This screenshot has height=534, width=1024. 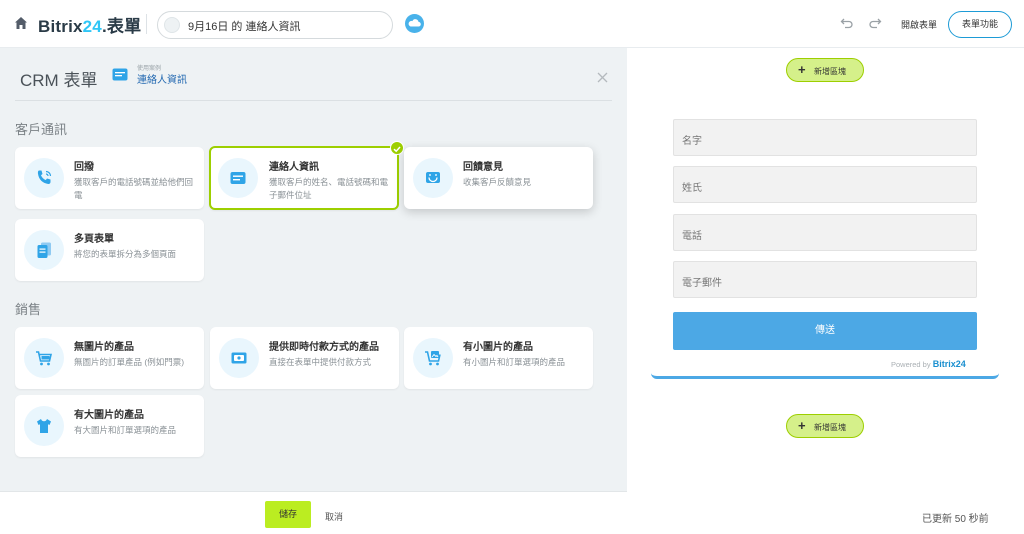 What do you see at coordinates (512, 24) in the screenshot?
I see `top-header: Bitrix24.表單 9月16日 的 連絡人資訊 開啟表單 表單功能` at bounding box center [512, 24].